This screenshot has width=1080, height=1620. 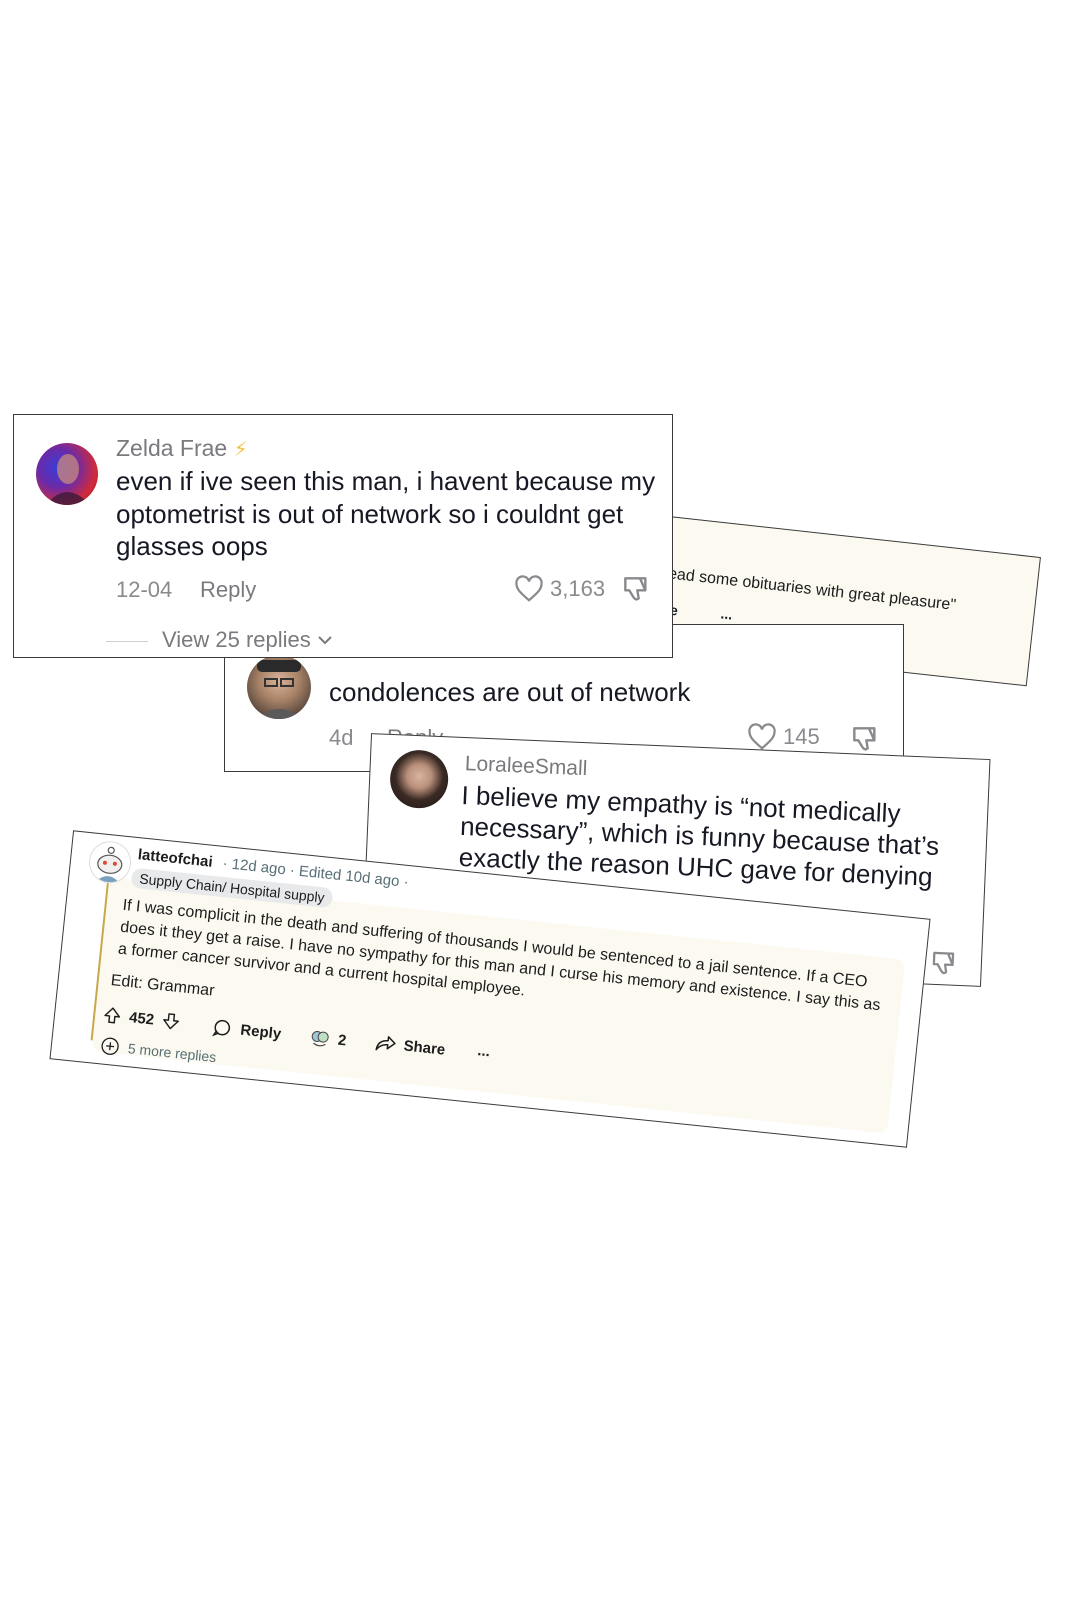 I want to click on zelda-username-text: Zelda Frae, so click(x=172, y=448).